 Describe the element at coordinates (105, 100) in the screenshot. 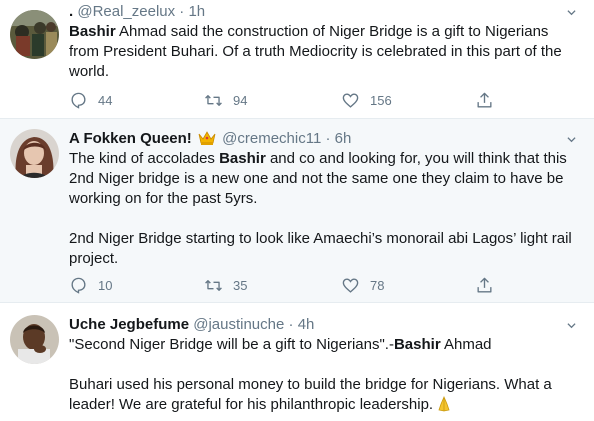

I see `reply-count: 44` at that location.